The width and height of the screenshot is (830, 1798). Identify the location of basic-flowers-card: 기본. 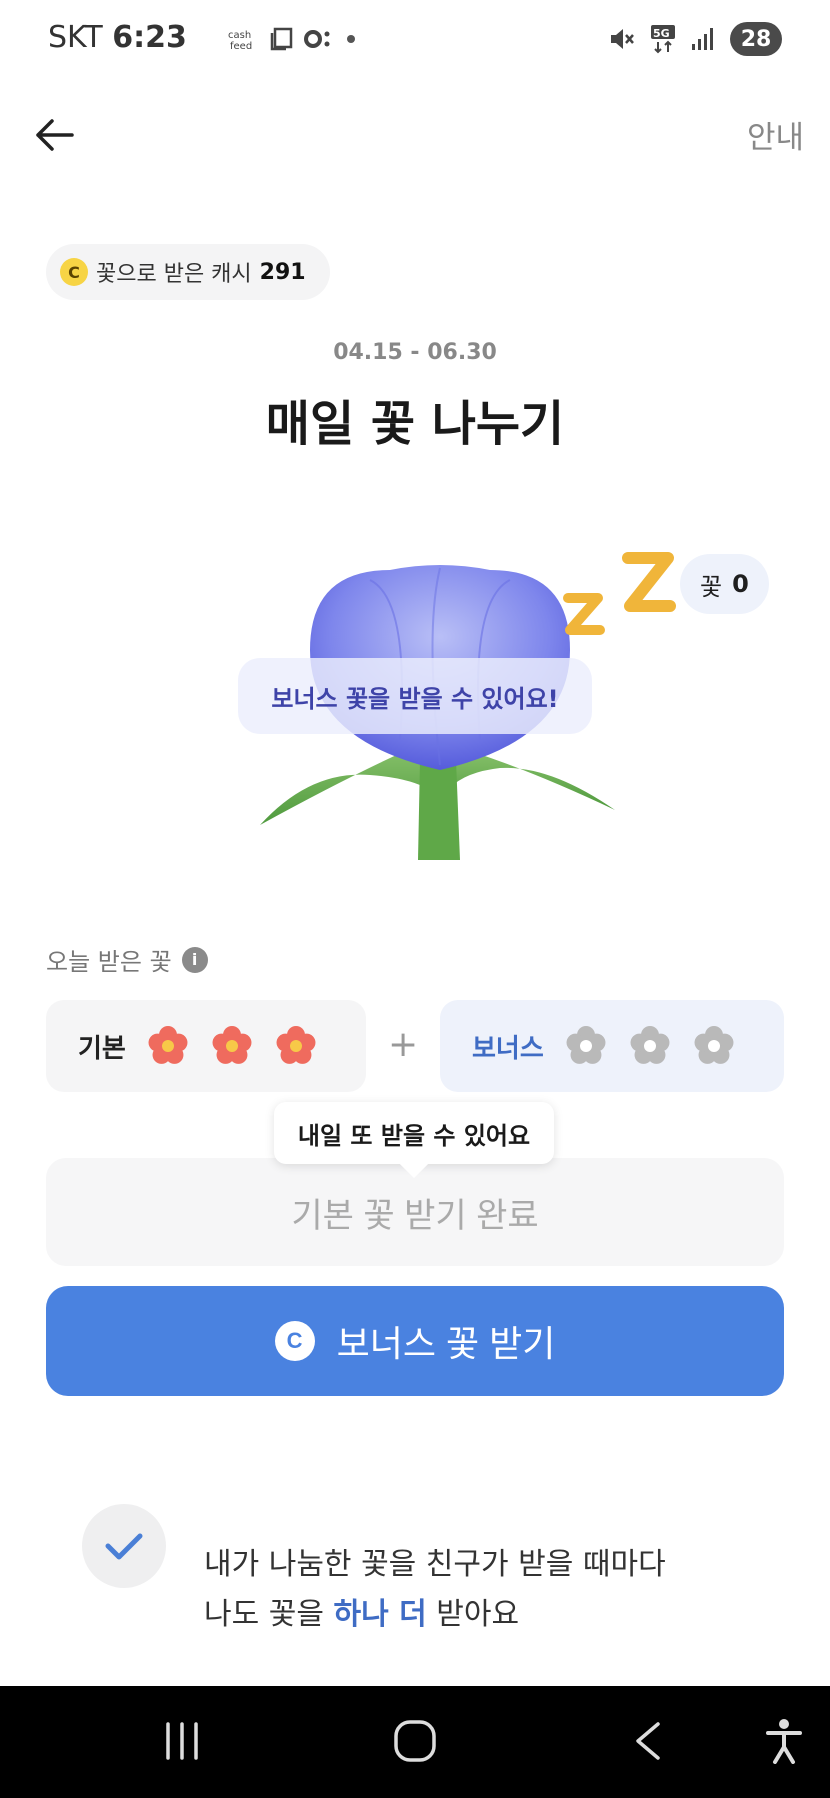
(206, 1046).